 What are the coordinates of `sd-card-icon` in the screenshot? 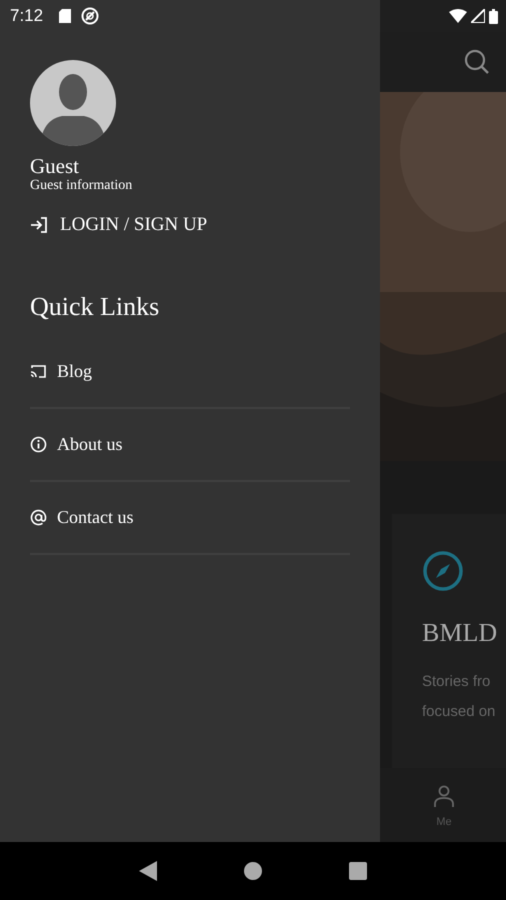 It's located at (65, 16).